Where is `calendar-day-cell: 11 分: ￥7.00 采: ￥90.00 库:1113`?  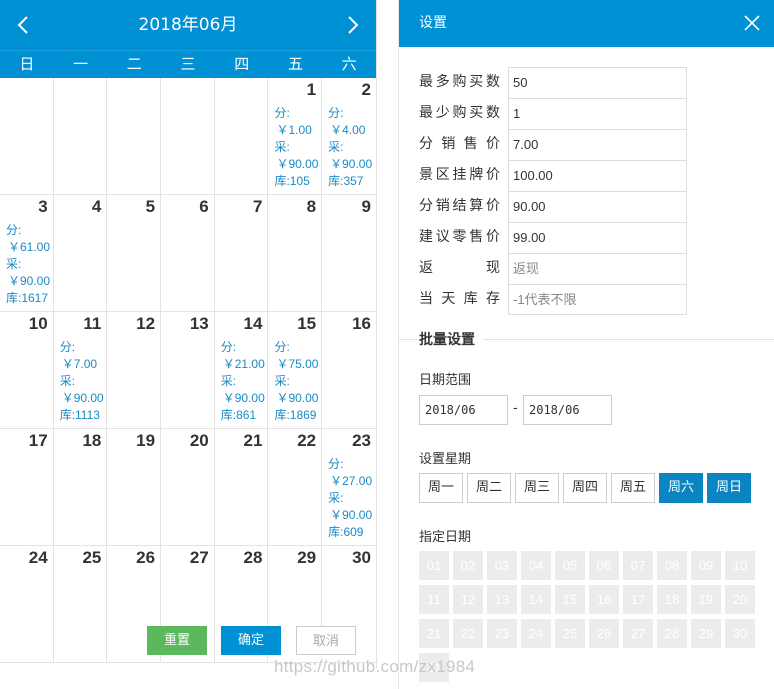
calendar-day-cell: 11 分: ￥7.00 采: ￥90.00 库:1113 is located at coordinates (81, 370).